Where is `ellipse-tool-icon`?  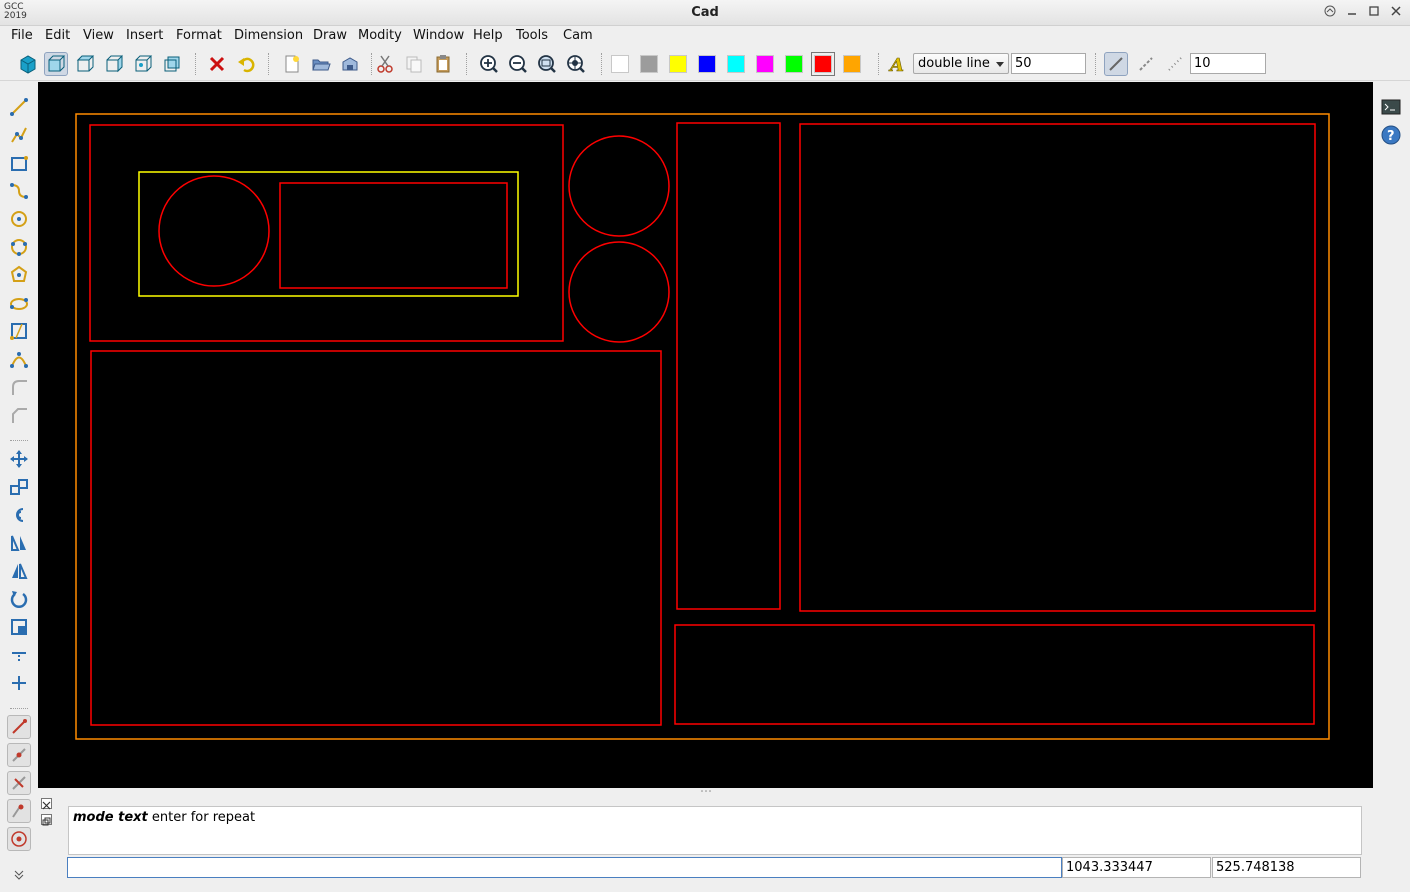
ellipse-tool-icon is located at coordinates (19, 304).